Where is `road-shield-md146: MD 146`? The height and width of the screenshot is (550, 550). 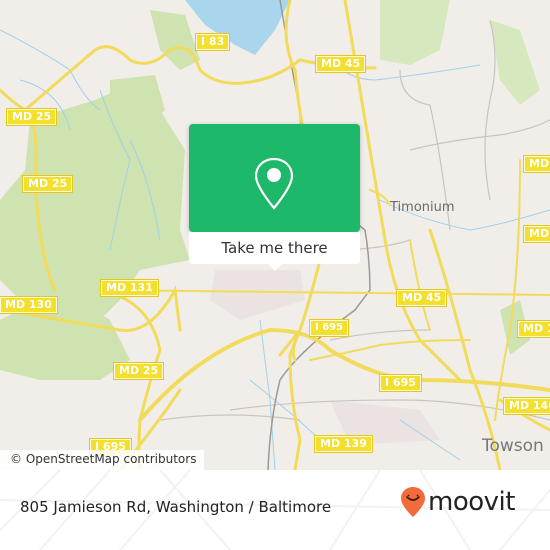
road-shield-md146: MD 146 is located at coordinates (526, 406).